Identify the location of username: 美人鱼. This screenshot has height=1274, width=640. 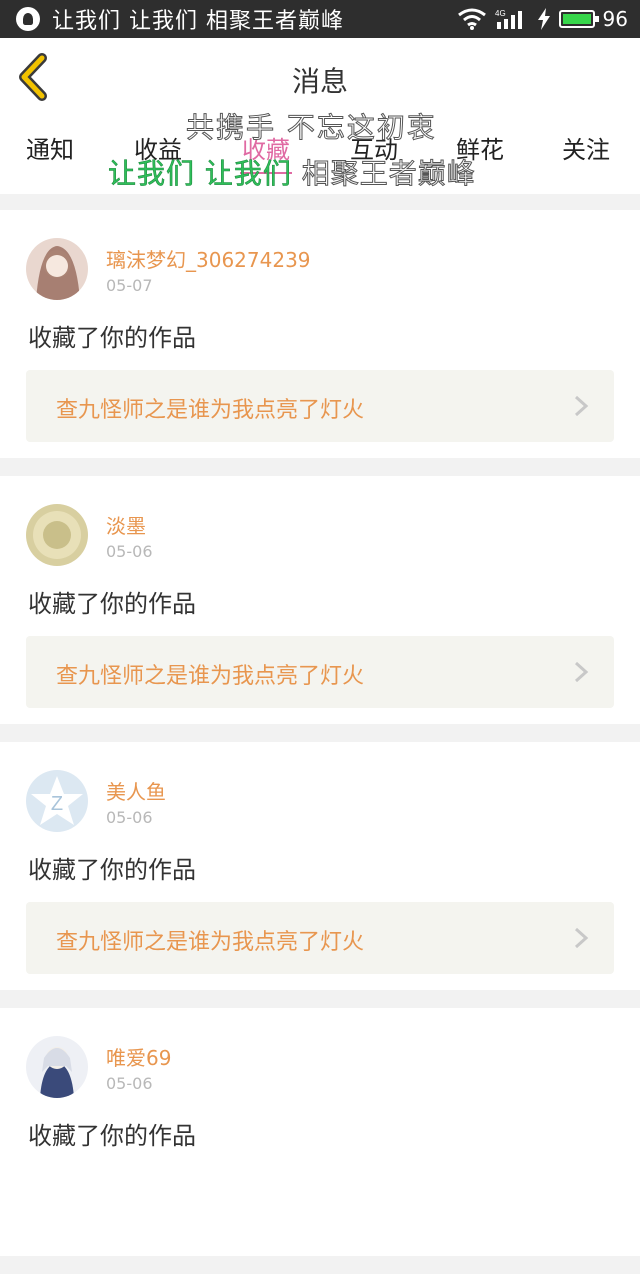
(136, 790).